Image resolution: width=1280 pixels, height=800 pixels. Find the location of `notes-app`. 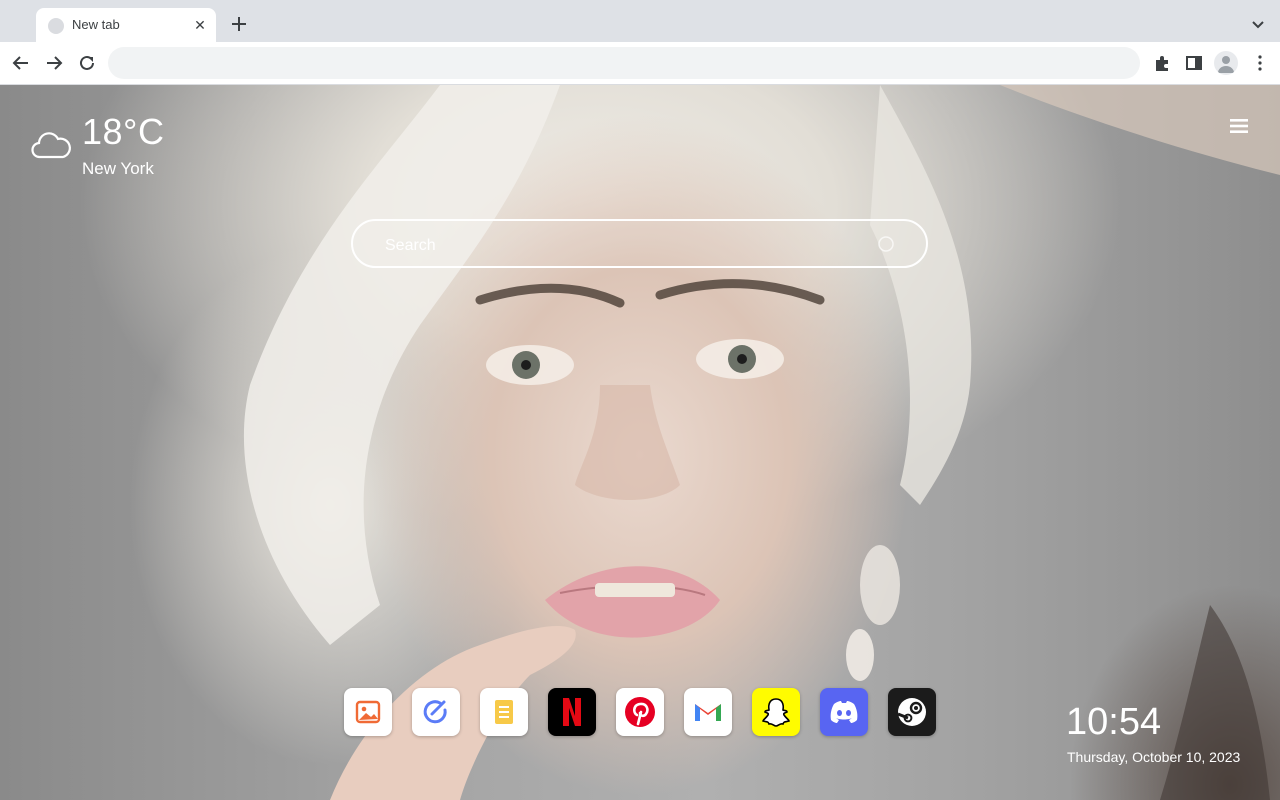

notes-app is located at coordinates (504, 712).